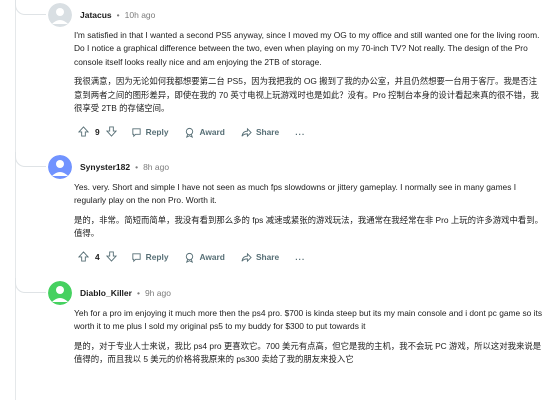  I want to click on username: Diablo_Killer, so click(106, 293).